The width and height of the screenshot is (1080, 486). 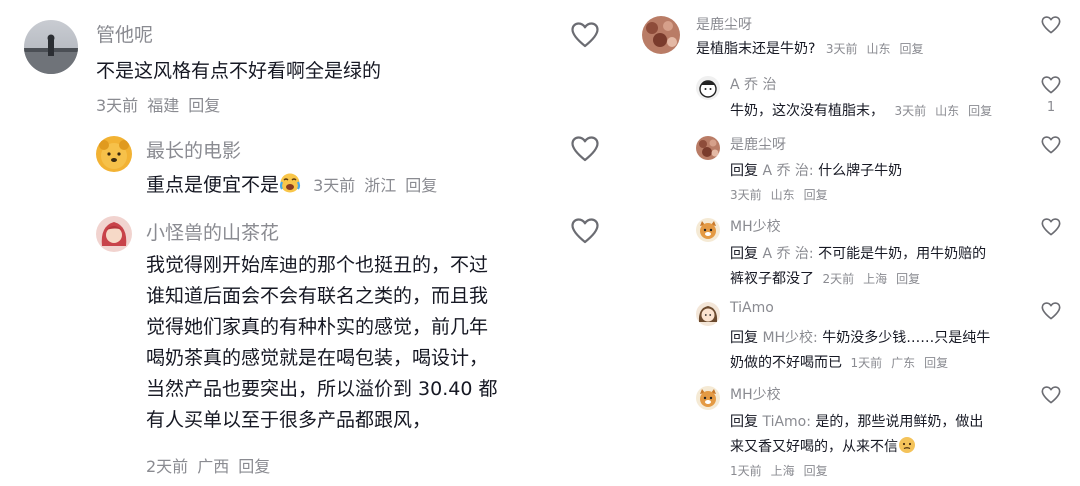 What do you see at coordinates (807, 111) in the screenshot?
I see `comment-text: 牛奶，这次没有植脂末，` at bounding box center [807, 111].